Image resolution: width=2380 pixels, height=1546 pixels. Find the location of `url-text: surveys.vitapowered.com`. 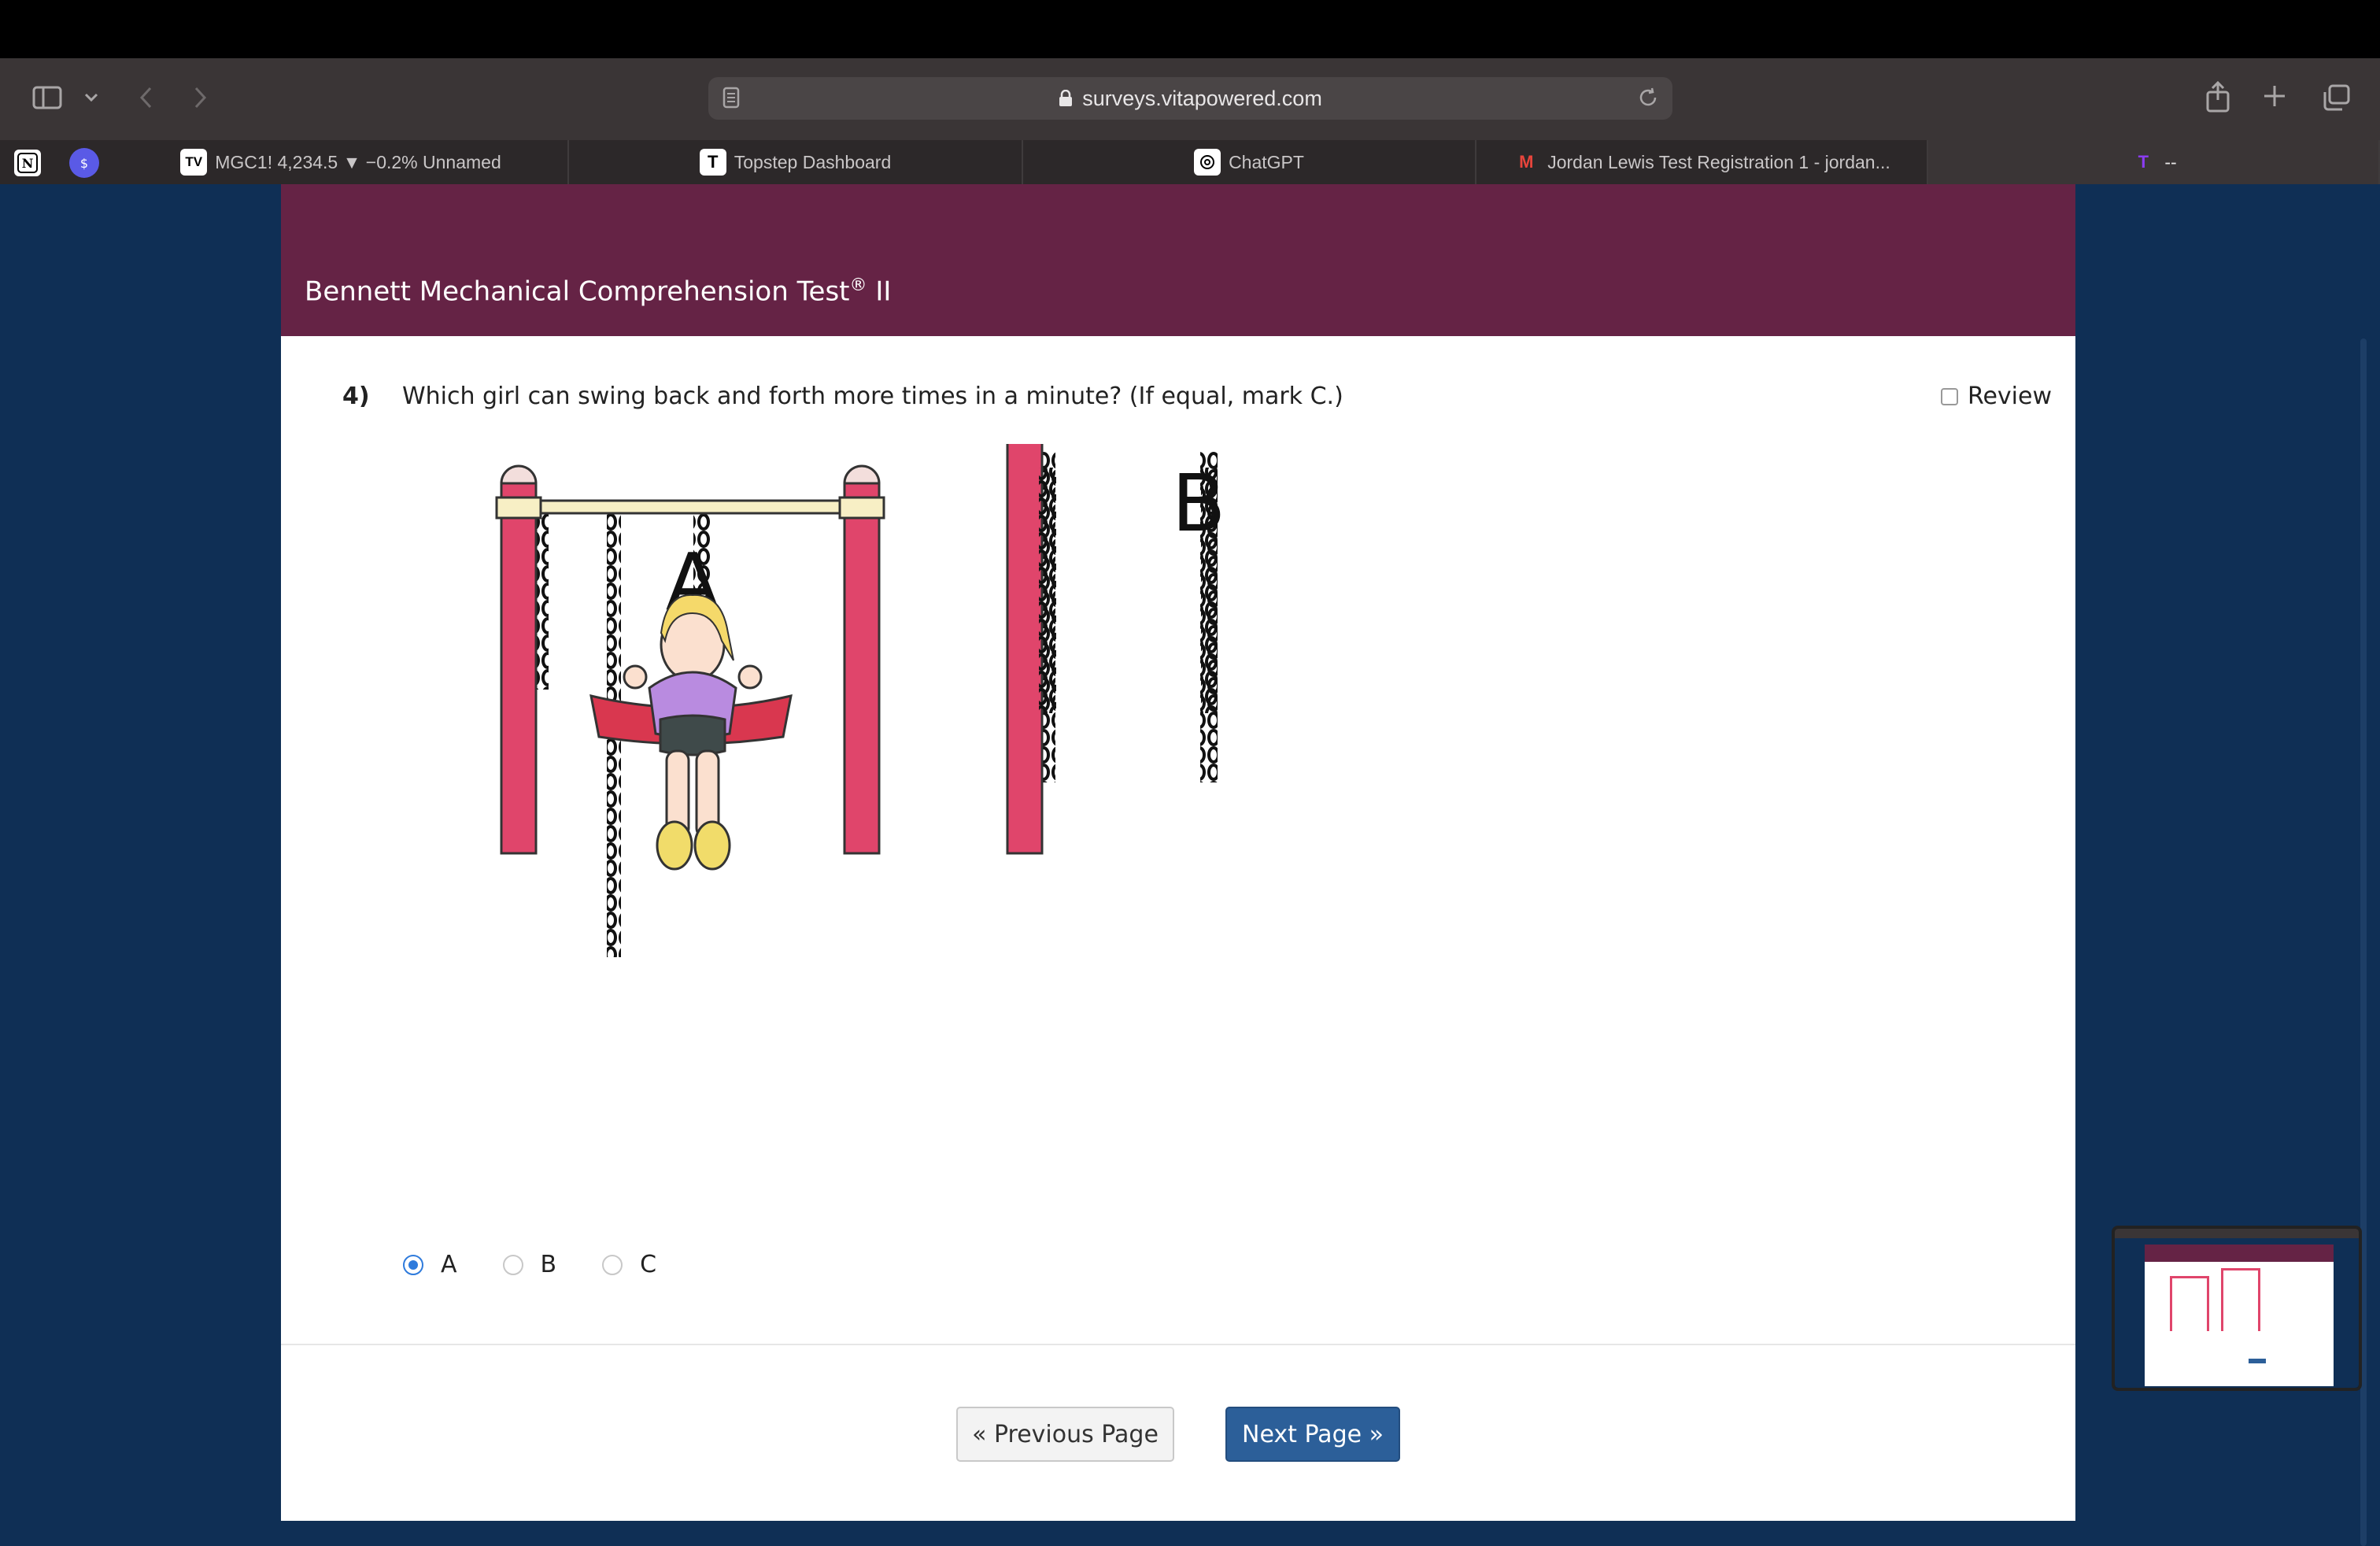

url-text: surveys.vitapowered.com is located at coordinates (1202, 98).